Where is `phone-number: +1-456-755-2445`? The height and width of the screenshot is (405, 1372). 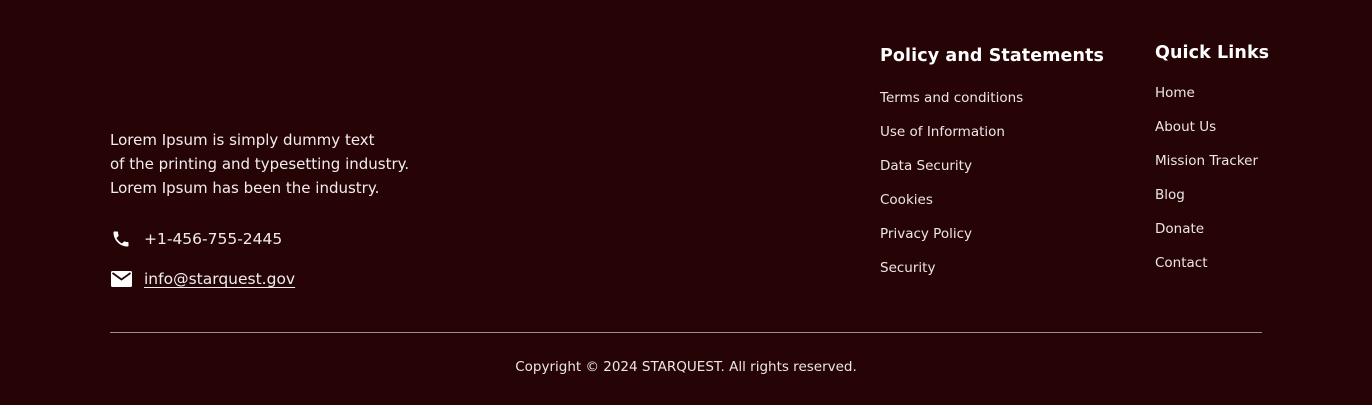 phone-number: +1-456-755-2445 is located at coordinates (213, 239).